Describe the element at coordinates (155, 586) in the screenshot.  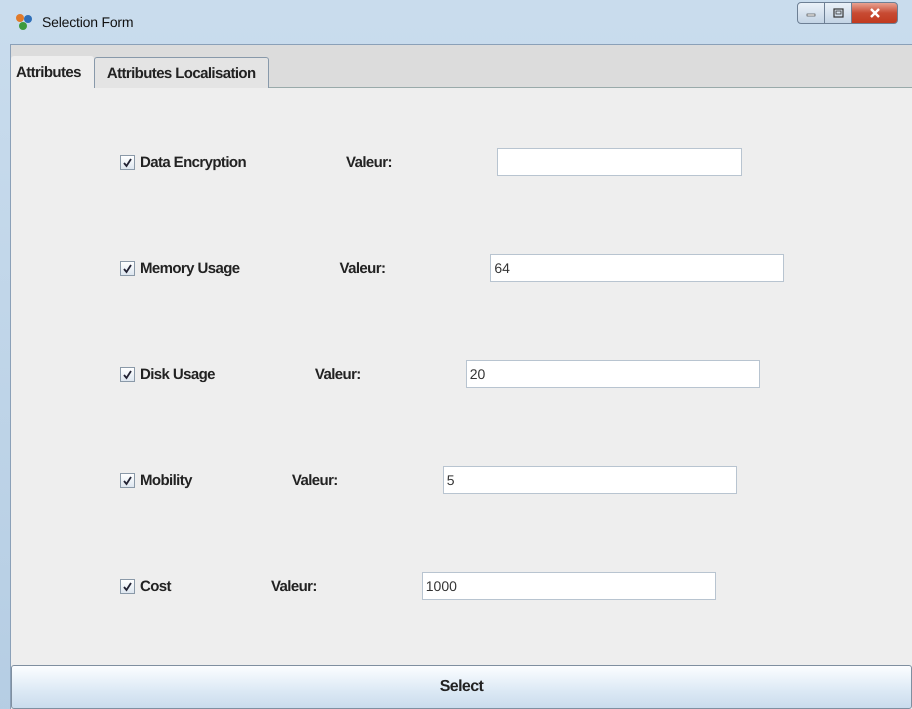
I see `attribute-label: Cost` at that location.